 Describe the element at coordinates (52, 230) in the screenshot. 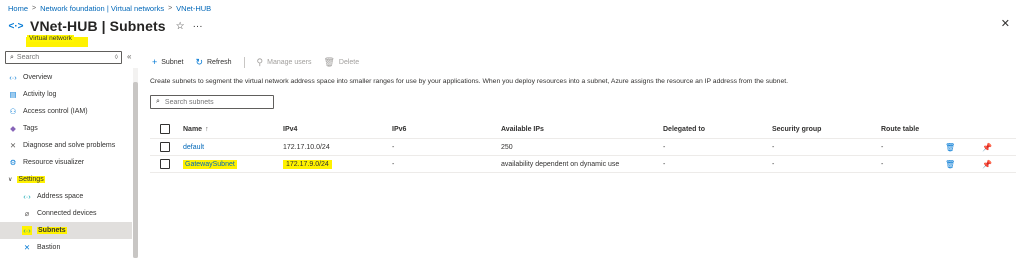

I see `sidebar-item-label: Subnets` at that location.